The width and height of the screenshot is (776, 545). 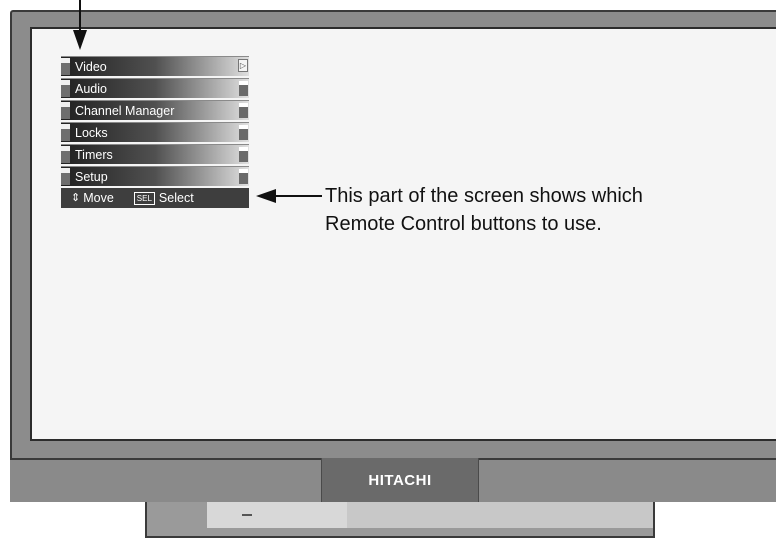 I want to click on down-arrow-icon, so click(x=80, y=25).